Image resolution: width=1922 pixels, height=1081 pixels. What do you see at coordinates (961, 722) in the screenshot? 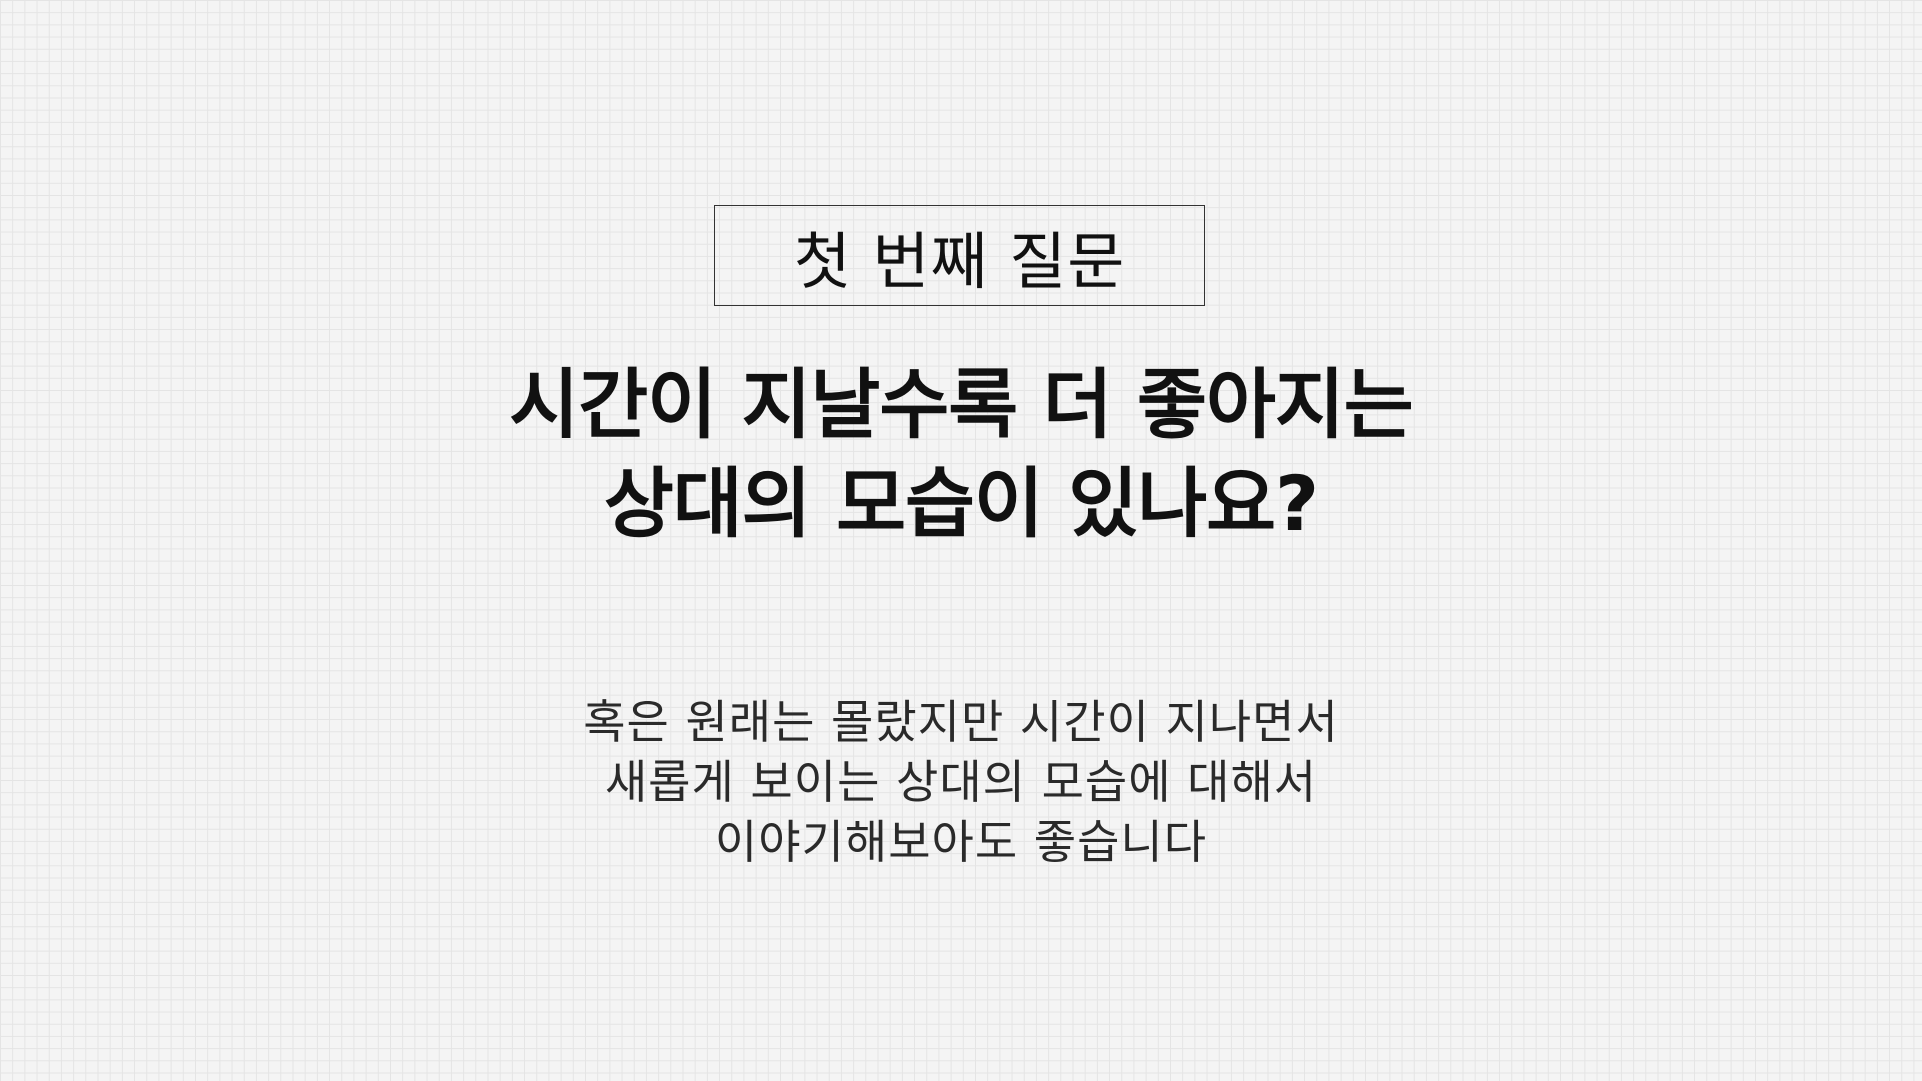
I see `description-line-1: 혹은 원래는 몰랐지만 시간이 지나면서` at bounding box center [961, 722].